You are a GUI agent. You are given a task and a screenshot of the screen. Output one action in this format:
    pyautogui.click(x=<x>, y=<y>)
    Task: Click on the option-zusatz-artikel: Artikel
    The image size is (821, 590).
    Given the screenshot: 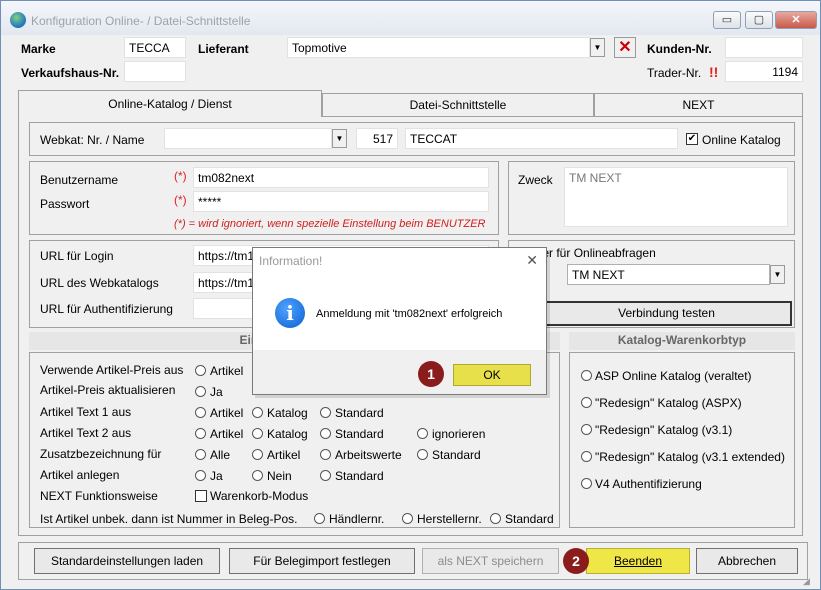 What is the action you would take?
    pyautogui.click(x=284, y=455)
    